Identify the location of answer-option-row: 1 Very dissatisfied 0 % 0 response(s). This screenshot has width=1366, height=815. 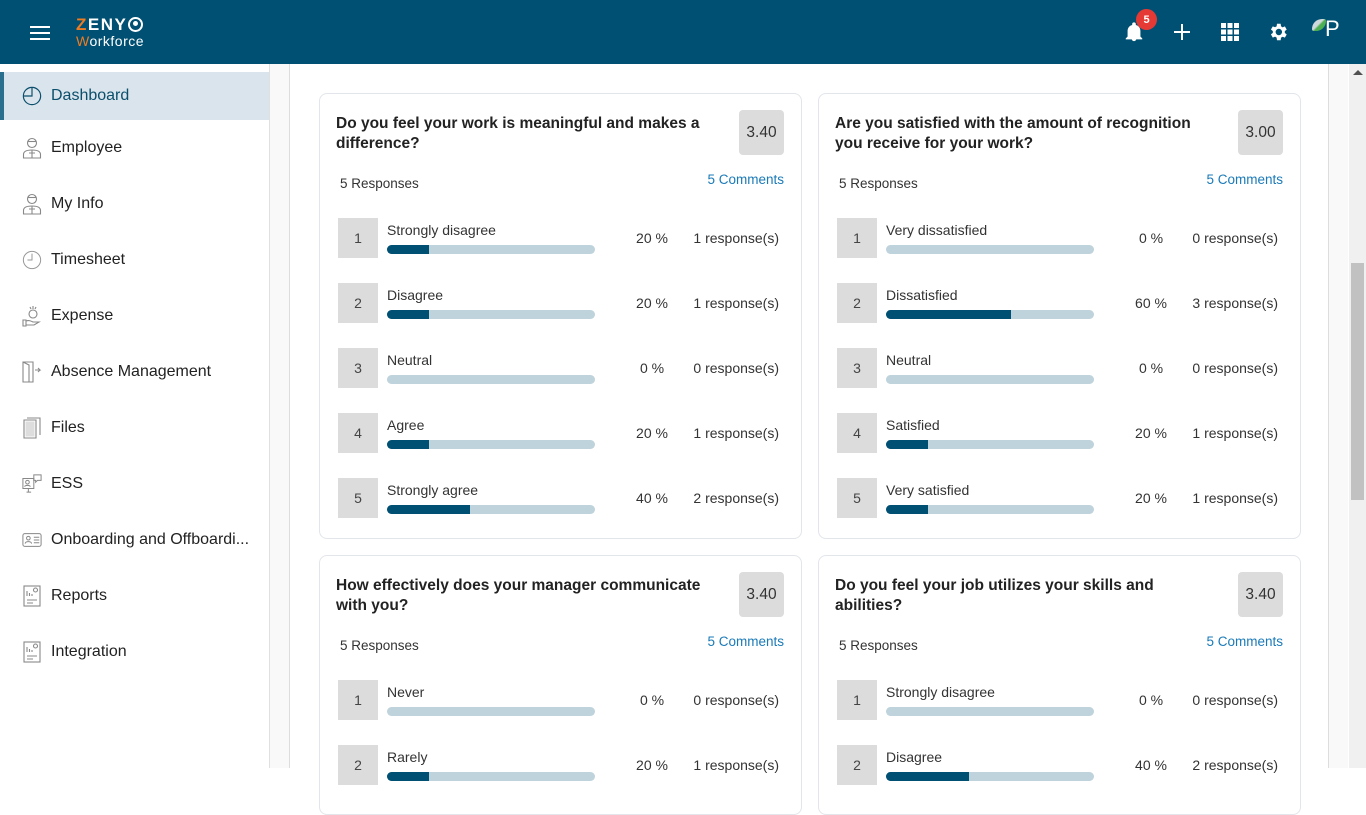
(1060, 238).